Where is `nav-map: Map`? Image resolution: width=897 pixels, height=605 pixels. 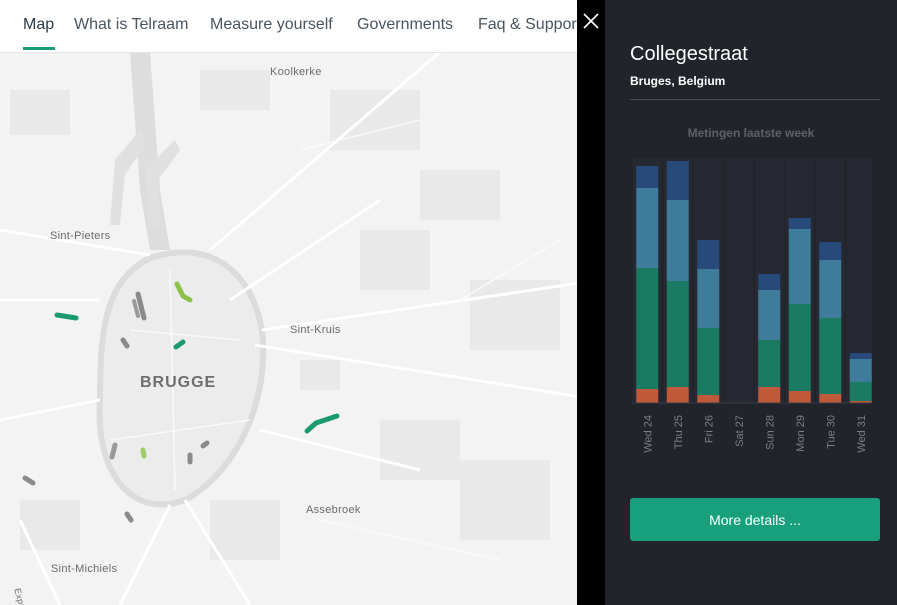 nav-map: Map is located at coordinates (38, 25).